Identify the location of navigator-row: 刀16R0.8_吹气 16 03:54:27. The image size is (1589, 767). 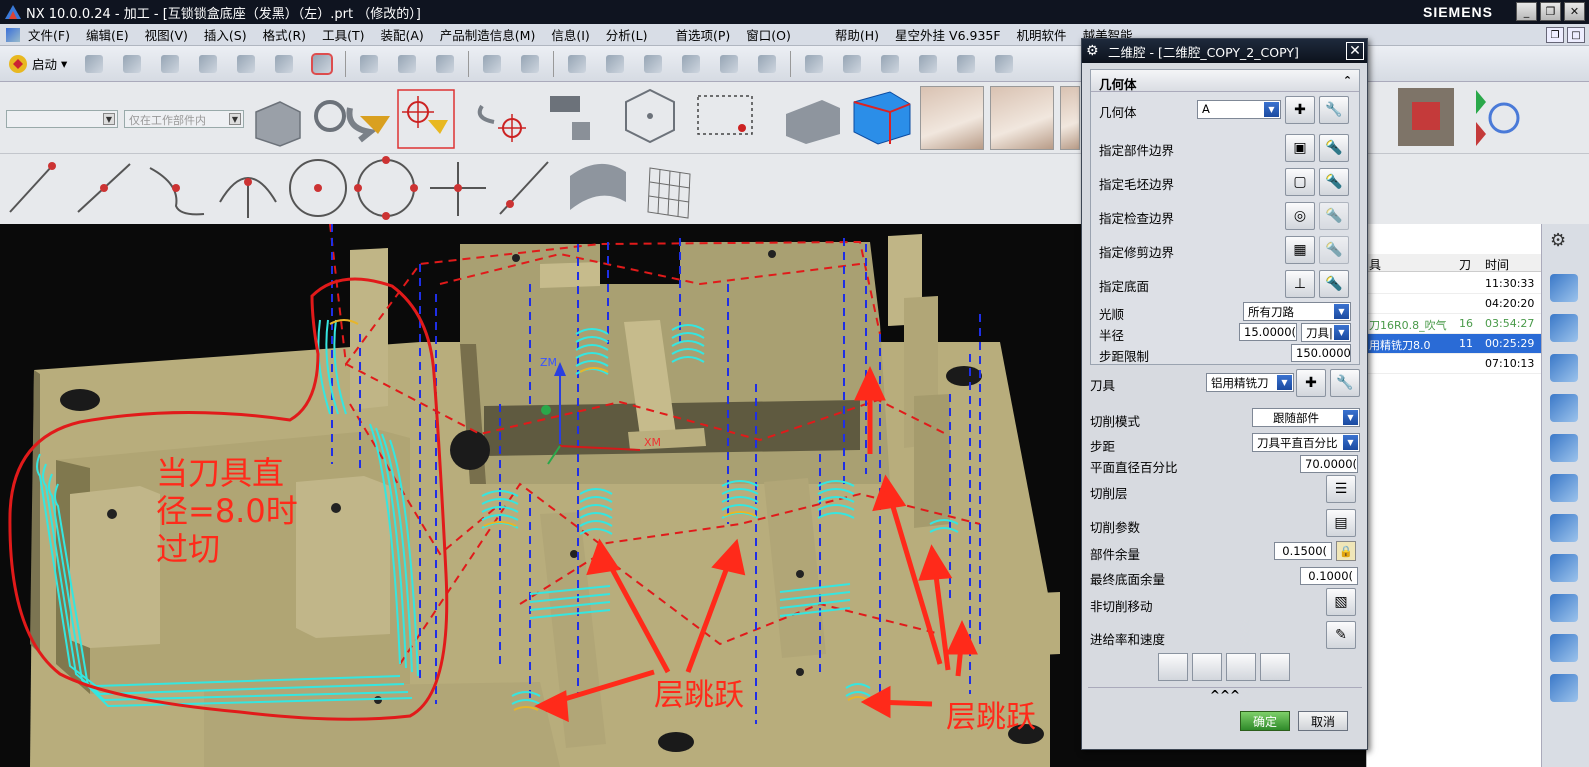
(1454, 324).